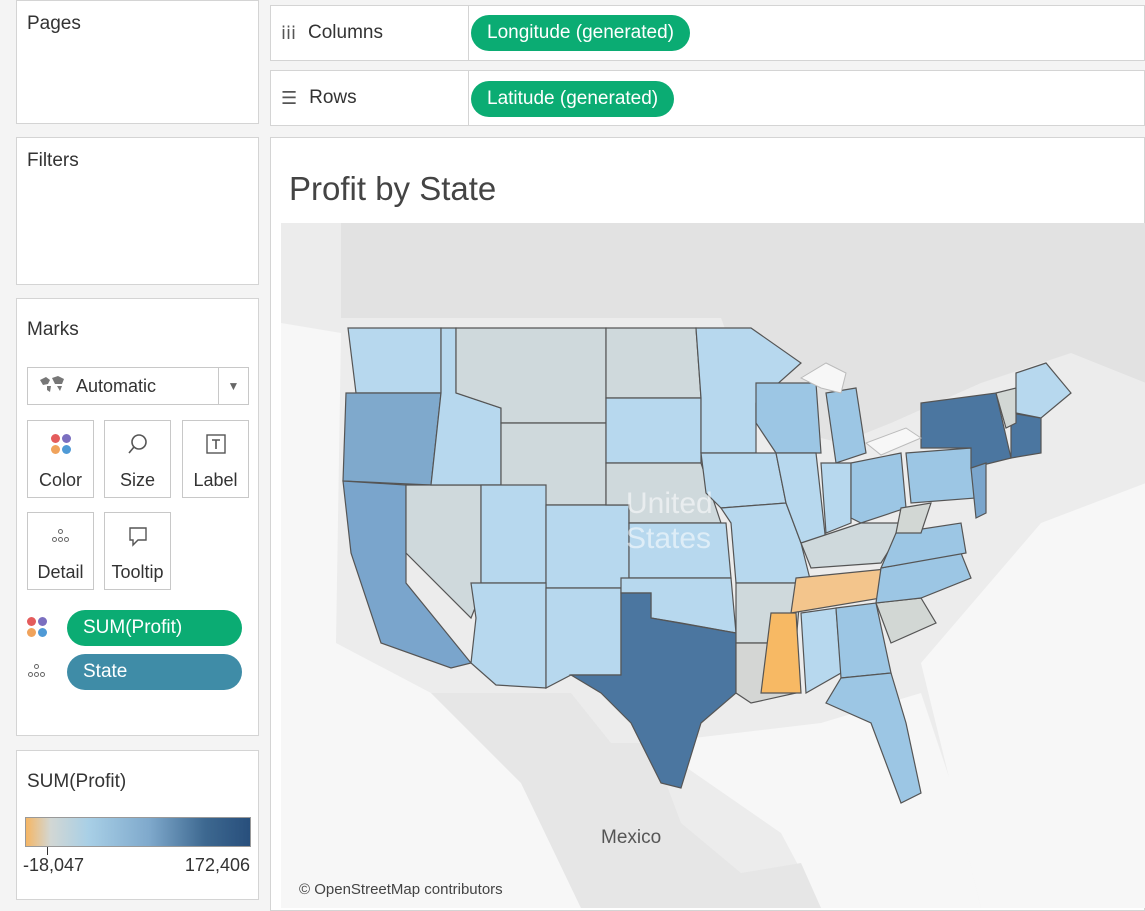 The width and height of the screenshot is (1145, 911). Describe the element at coordinates (653, 430) in the screenshot. I see `state-south-dakota` at that location.